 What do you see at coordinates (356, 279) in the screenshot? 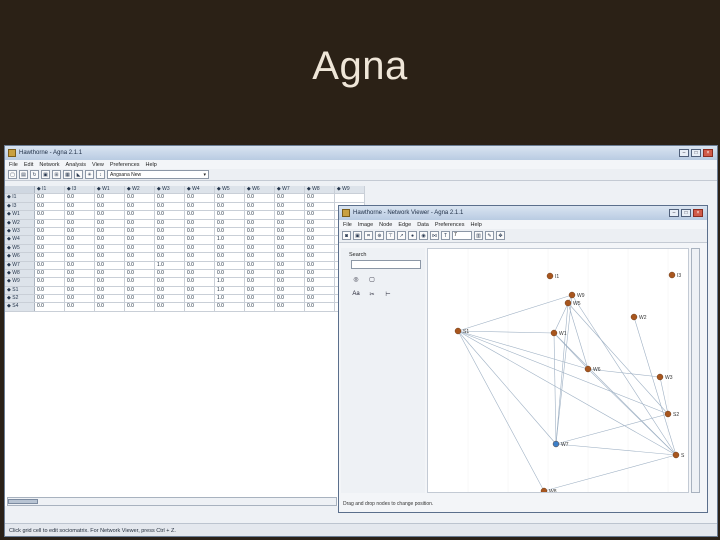
I see `binoculars-icon: ◎` at bounding box center [356, 279].